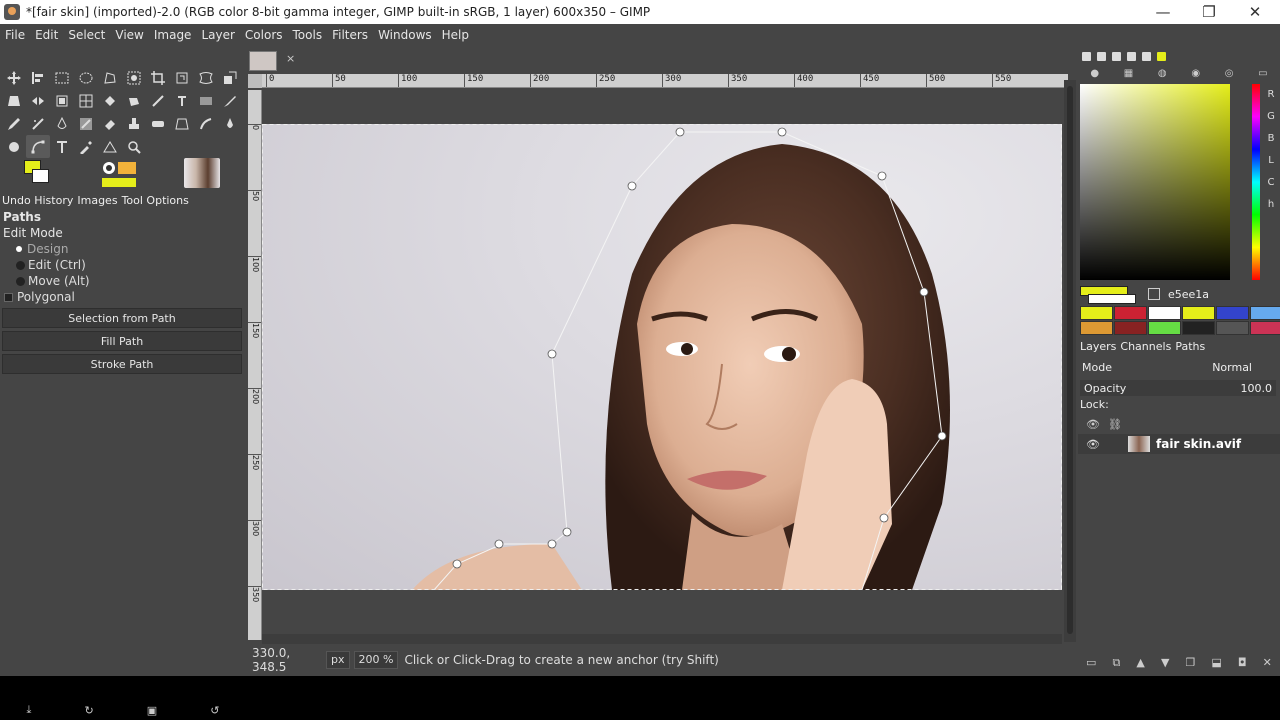  I want to click on triangle-selector-icon: ◍, so click(1162, 73).